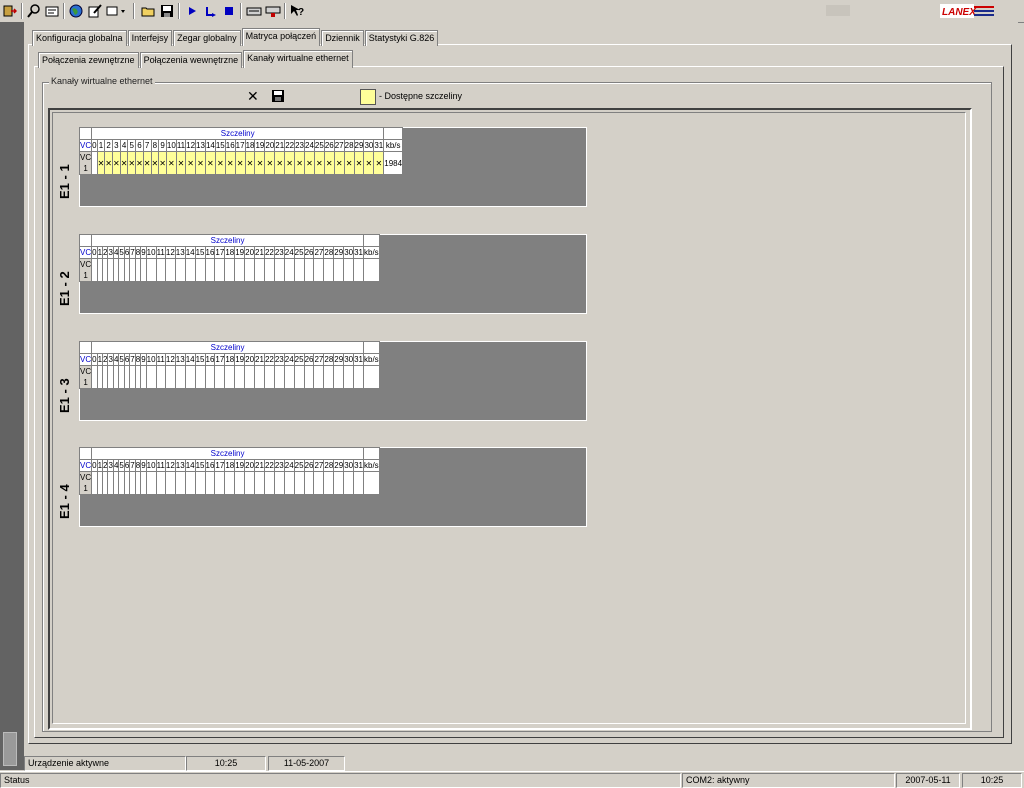 Image resolution: width=1024 pixels, height=788 pixels. I want to click on exit-icon, so click(10, 11).